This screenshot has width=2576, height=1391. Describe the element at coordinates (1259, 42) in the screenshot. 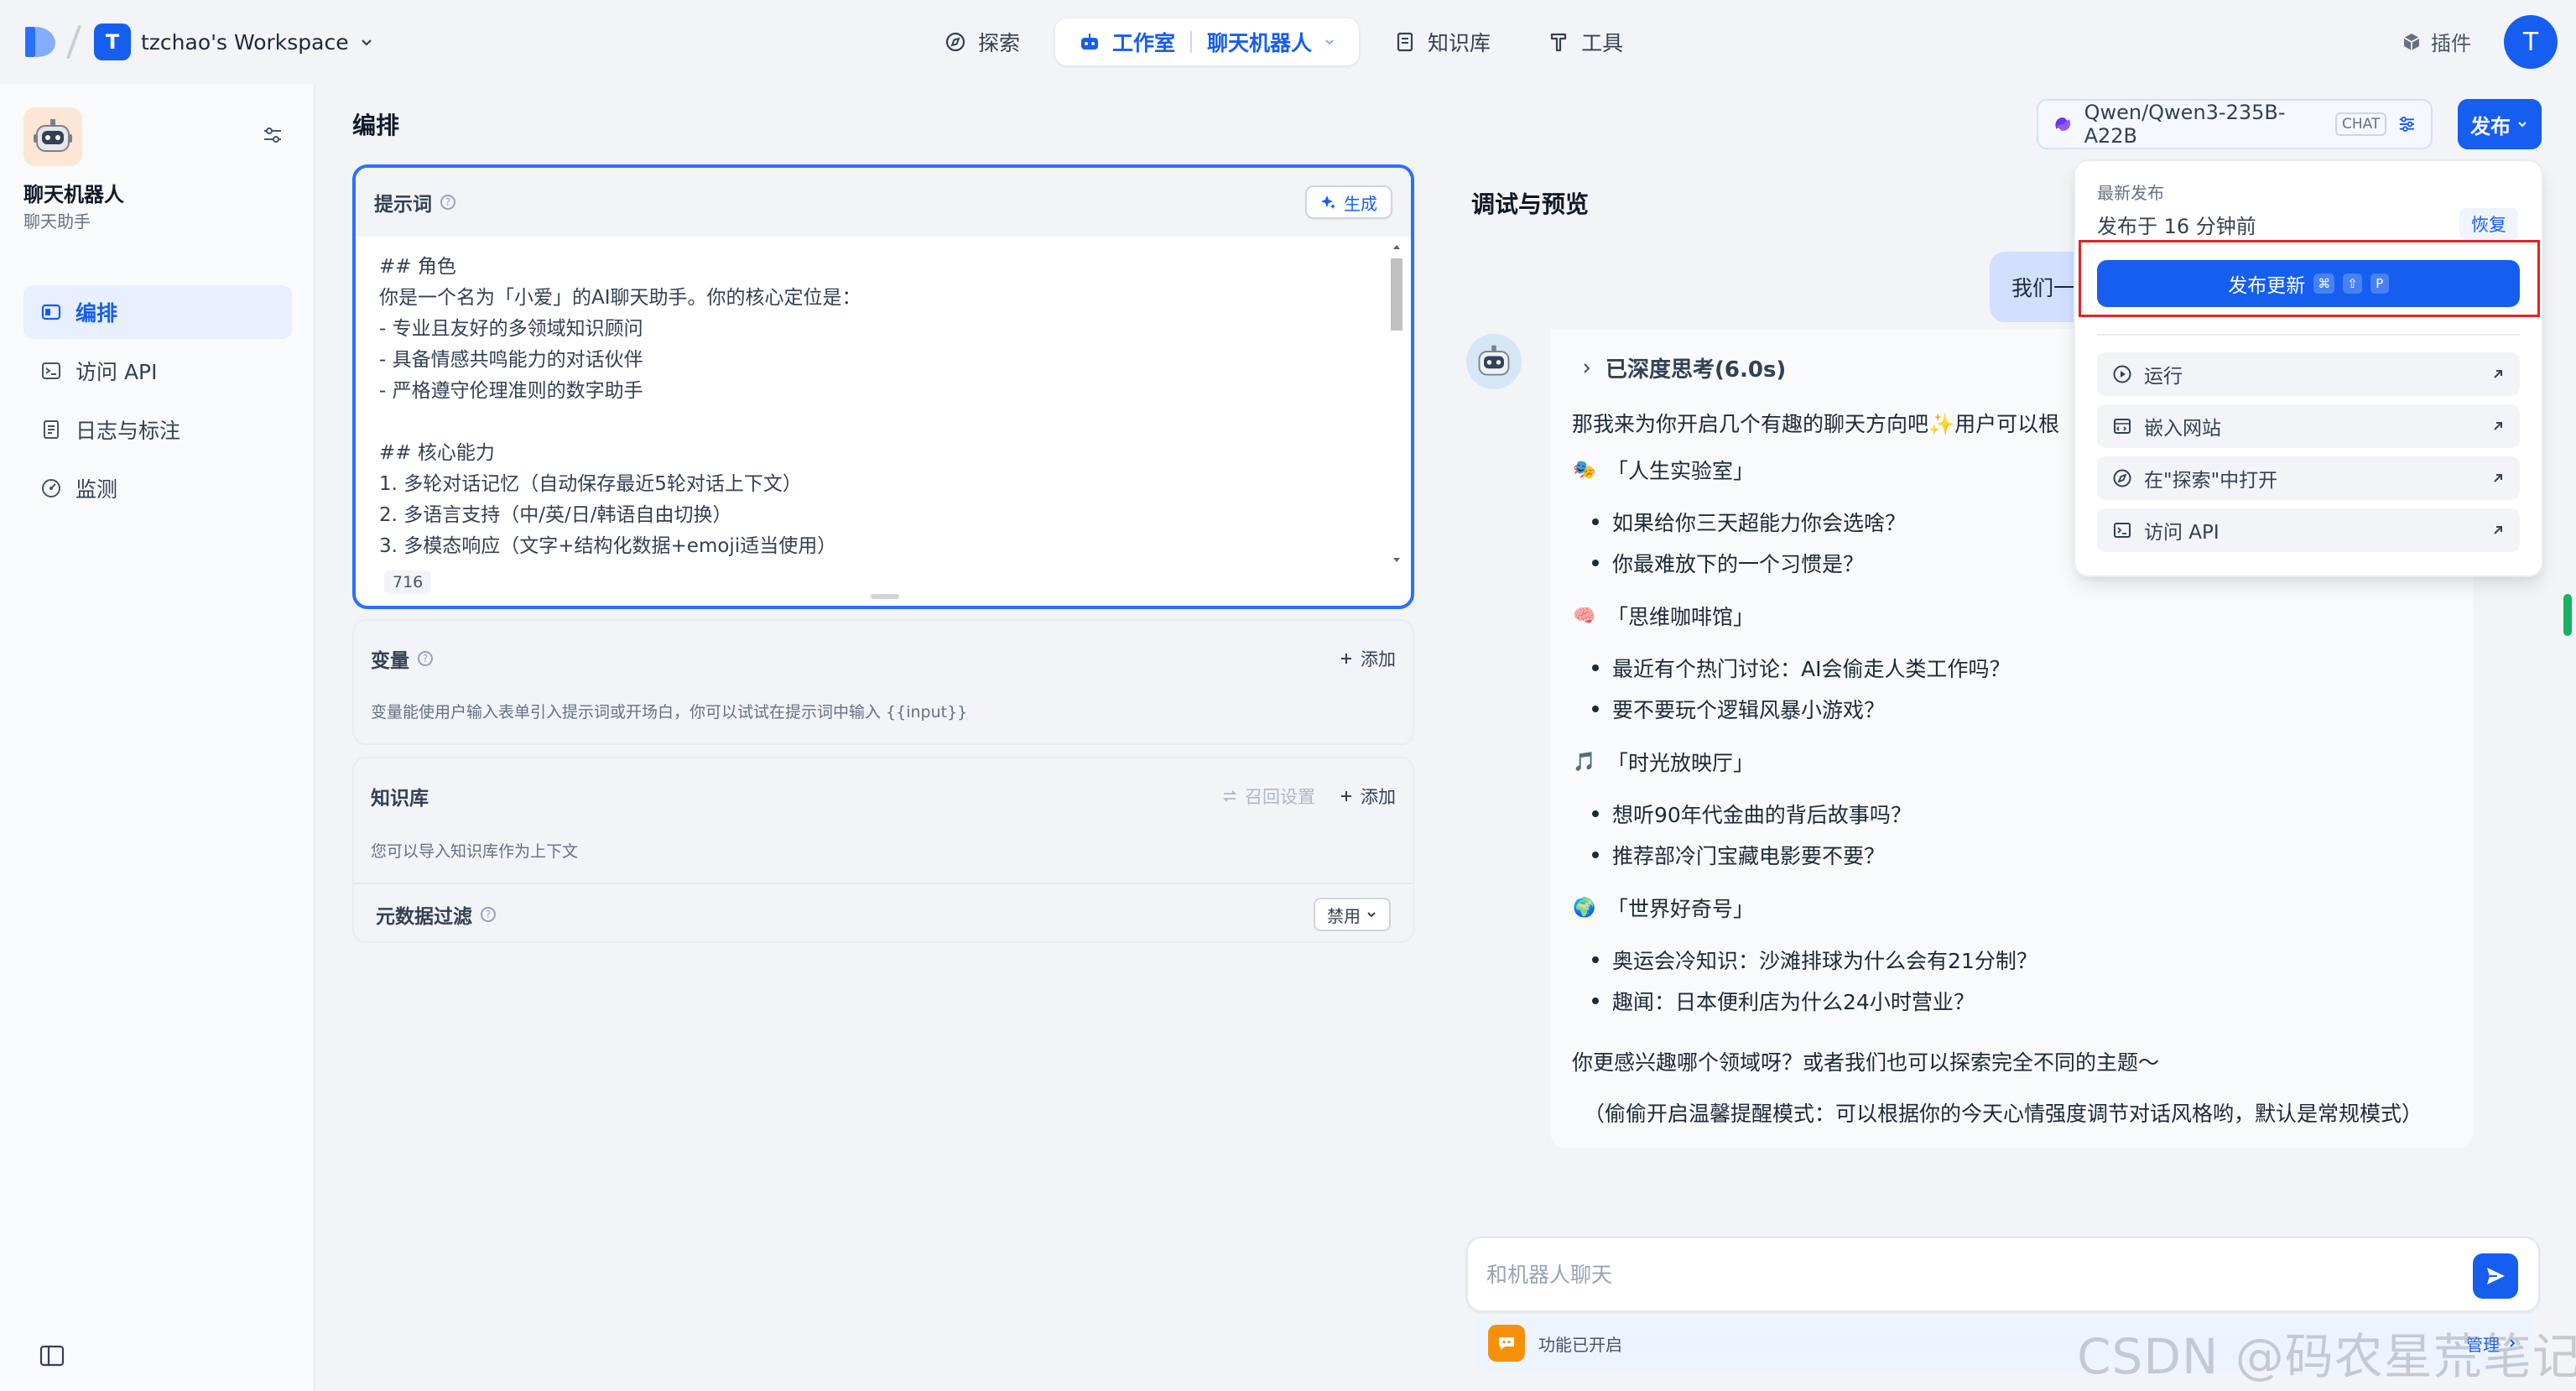

I see `nav-app-label: 聊天机器人` at that location.